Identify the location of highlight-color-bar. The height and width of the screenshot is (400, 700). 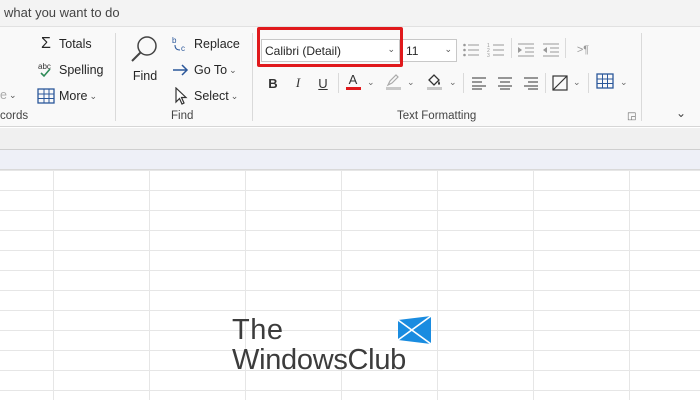
(393, 88).